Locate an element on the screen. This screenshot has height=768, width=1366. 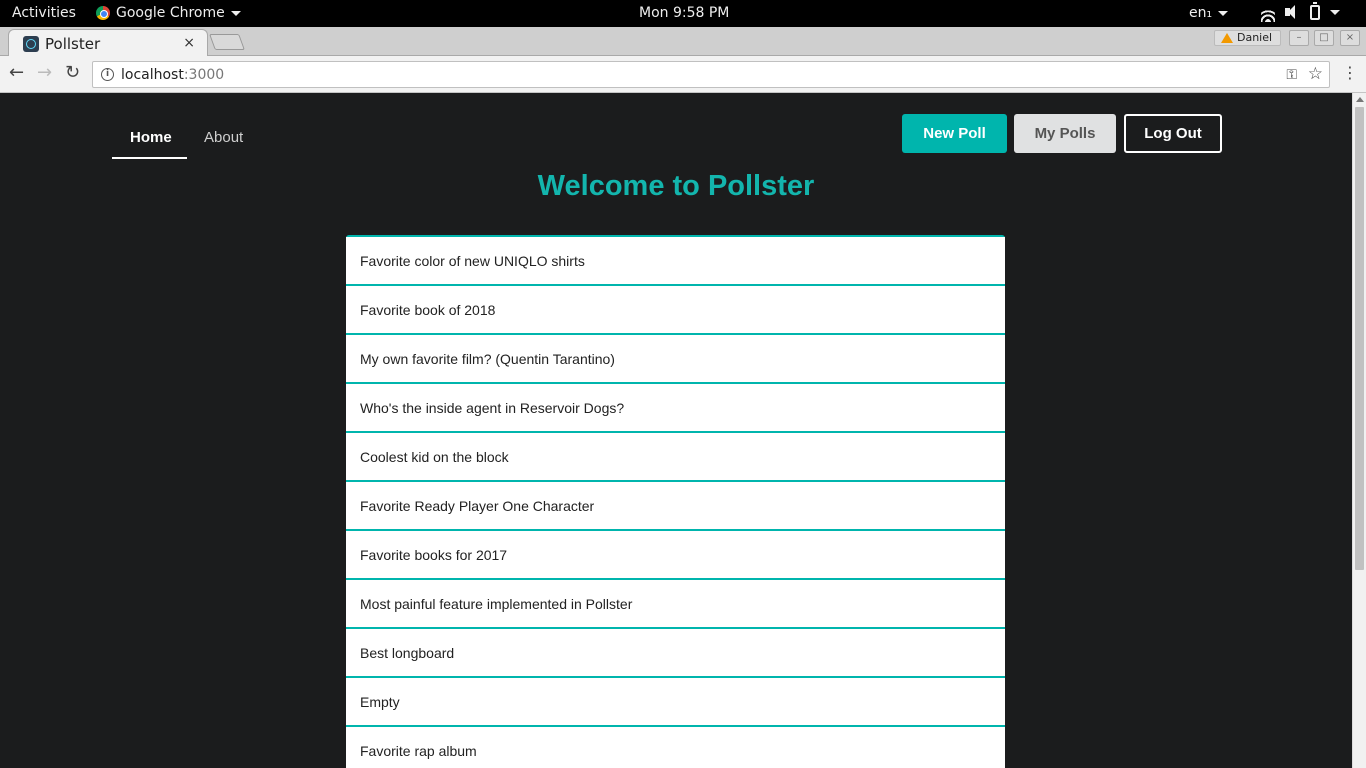
app-menu: Google Chrome is located at coordinates (168, 13).